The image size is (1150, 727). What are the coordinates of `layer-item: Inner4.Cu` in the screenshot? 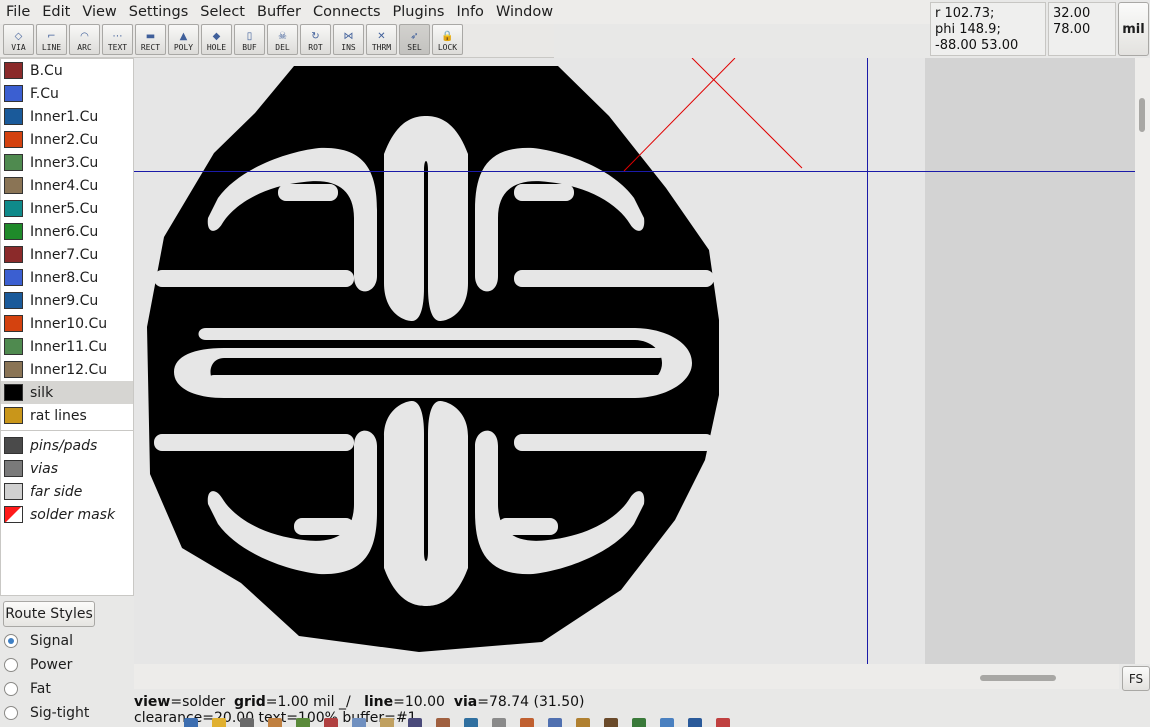 It's located at (67, 185).